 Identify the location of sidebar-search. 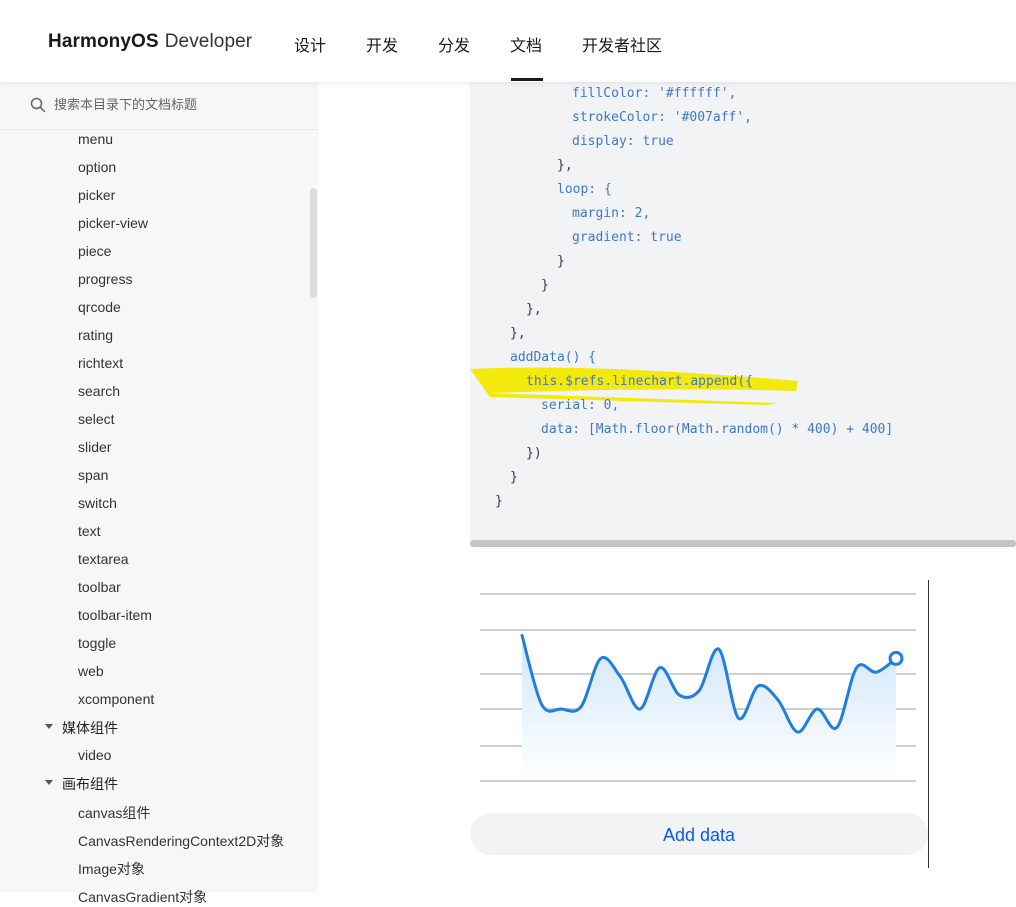
(159, 106).